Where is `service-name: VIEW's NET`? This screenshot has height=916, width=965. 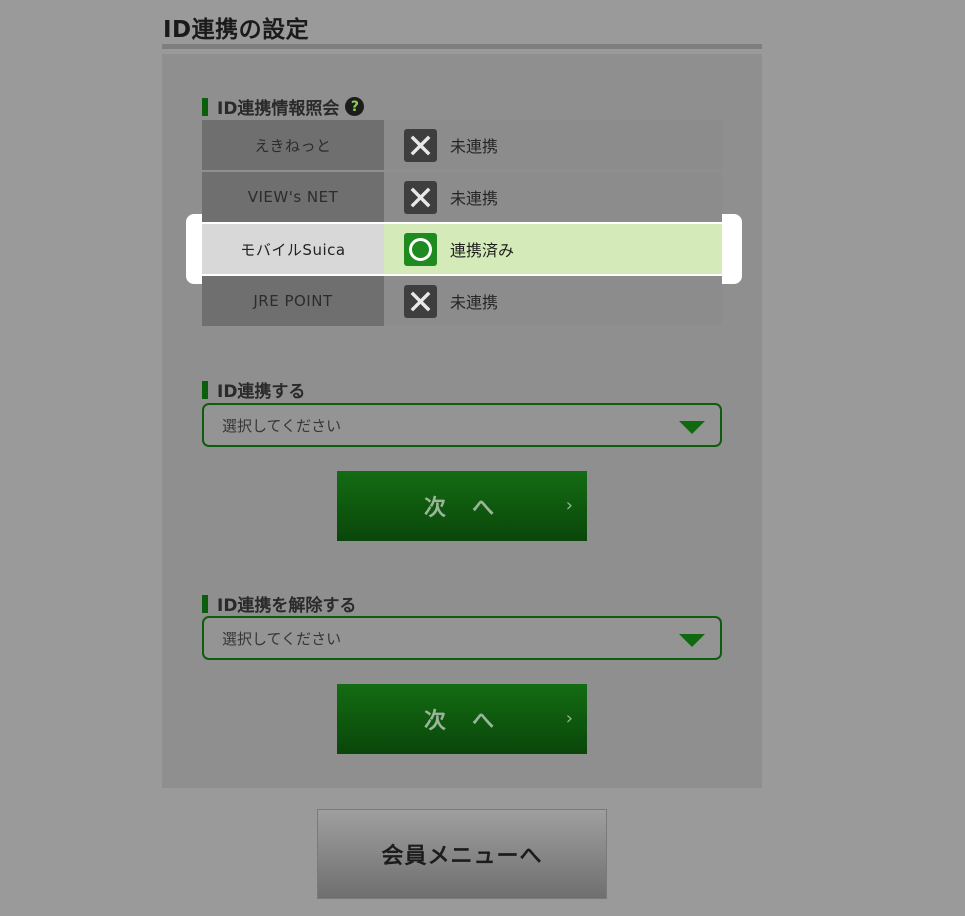
service-name: VIEW's NET is located at coordinates (293, 197).